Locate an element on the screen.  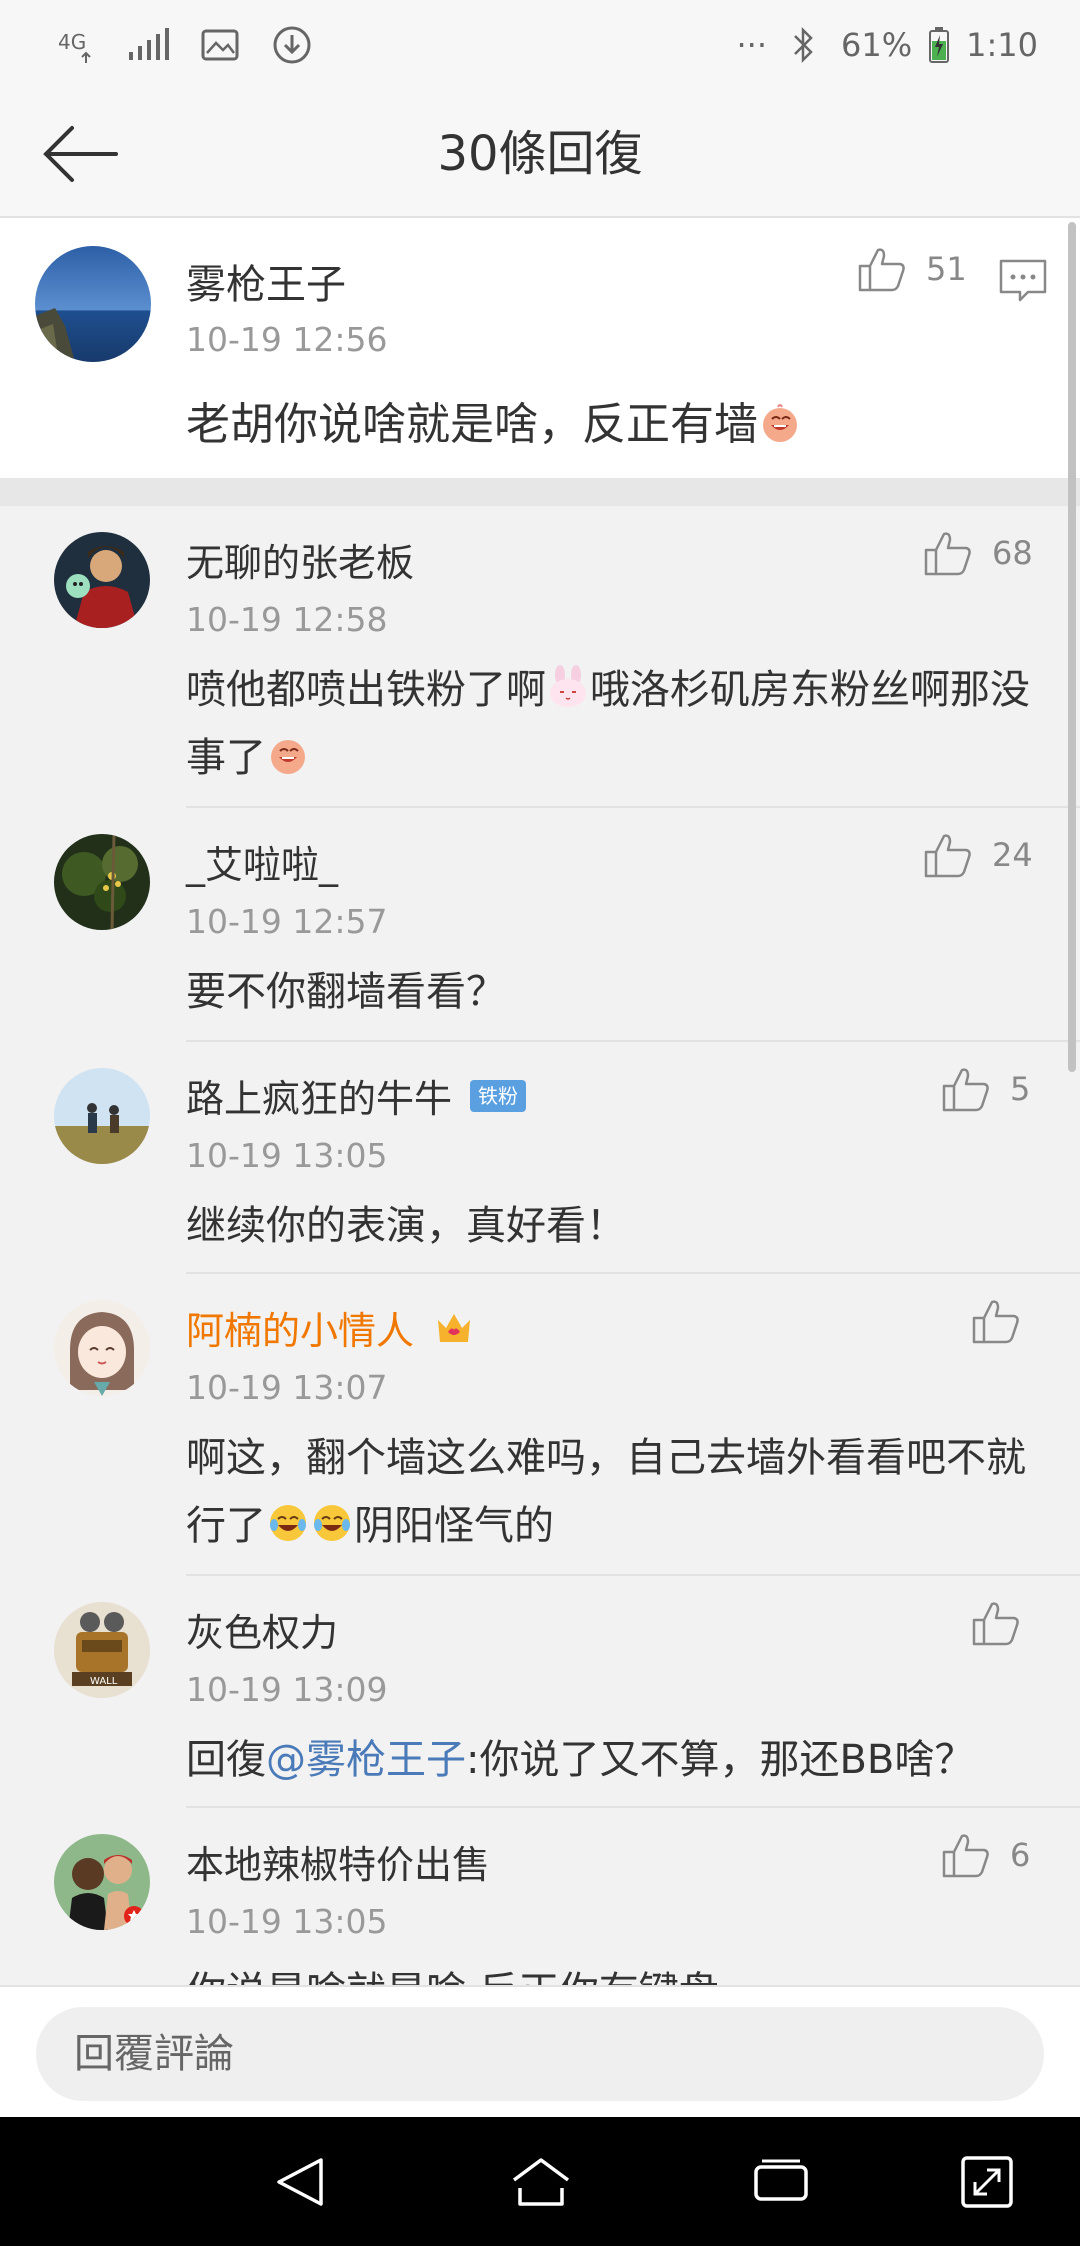
avatar: WALL is located at coordinates (102, 1650).